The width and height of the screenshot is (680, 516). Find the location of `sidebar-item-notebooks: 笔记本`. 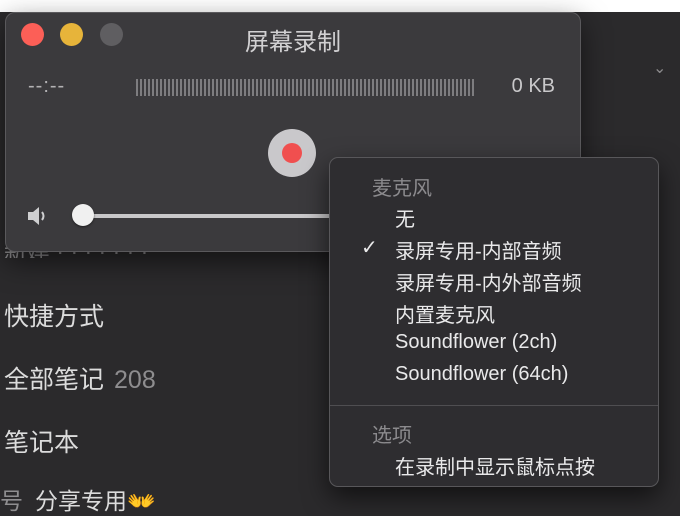

sidebar-item-notebooks: 笔记本 is located at coordinates (41, 443).